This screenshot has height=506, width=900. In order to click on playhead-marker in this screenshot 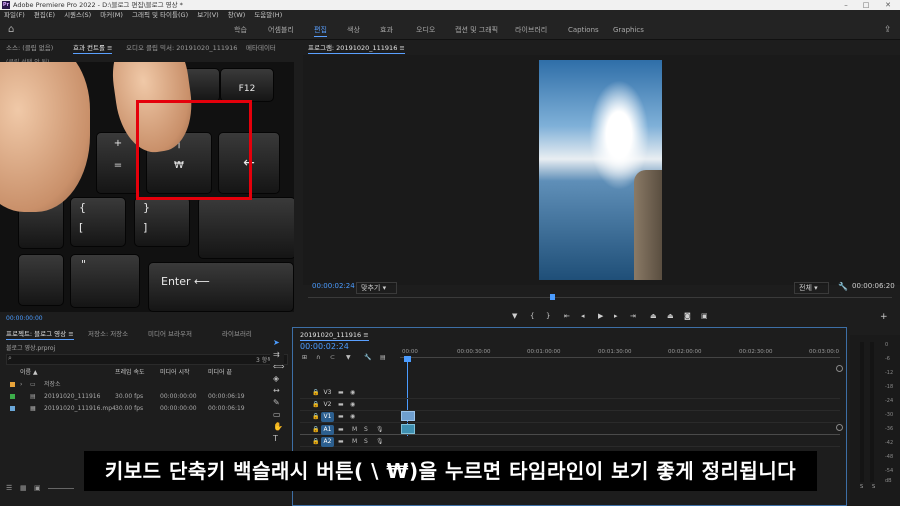, I will do `click(552, 297)`.